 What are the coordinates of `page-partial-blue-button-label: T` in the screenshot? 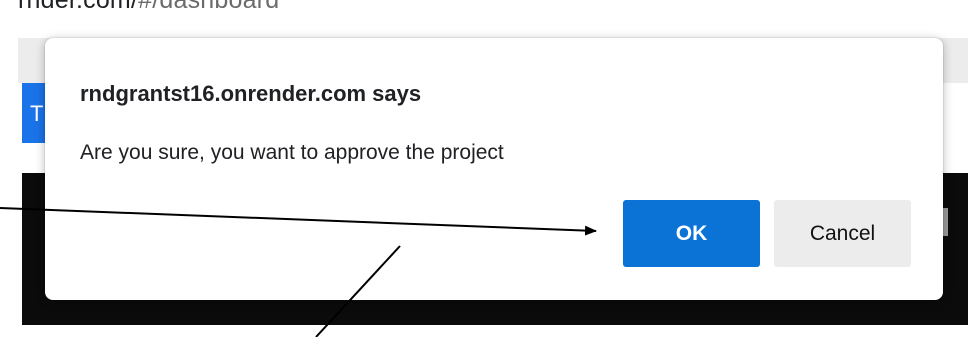 It's located at (37, 113).